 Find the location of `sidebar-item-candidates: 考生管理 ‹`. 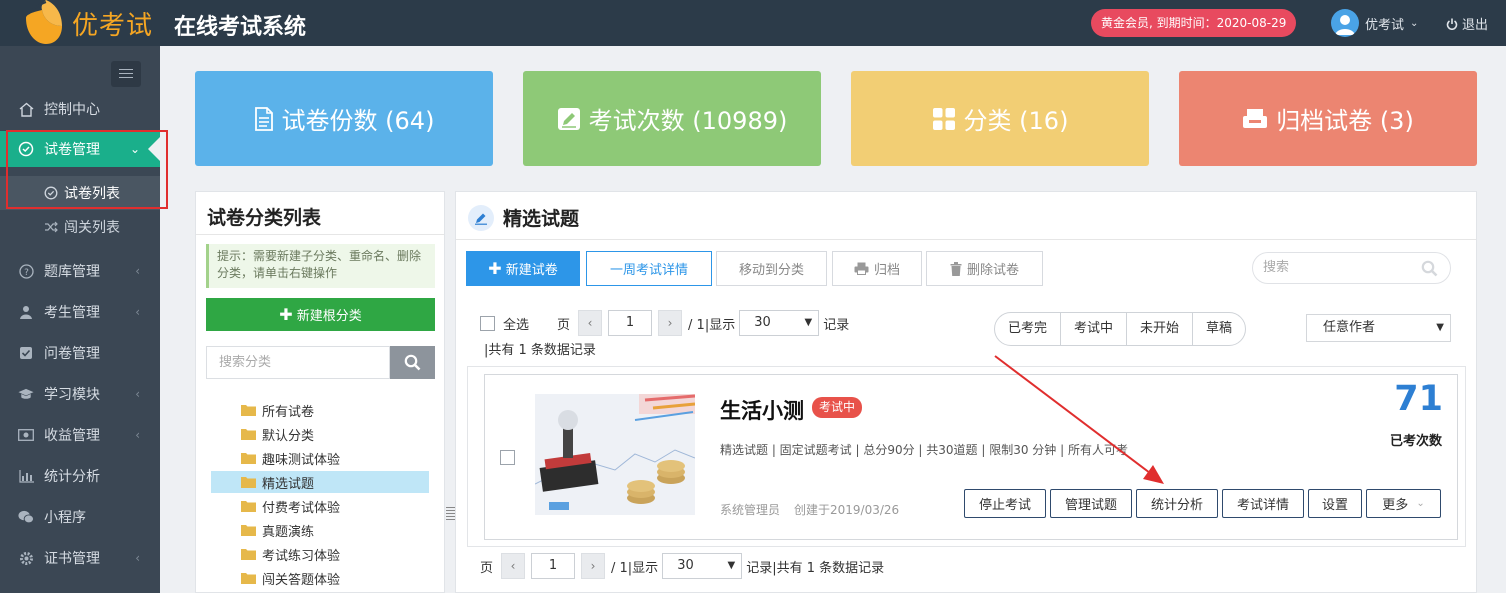

sidebar-item-candidates: 考生管理 ‹ is located at coordinates (80, 312).